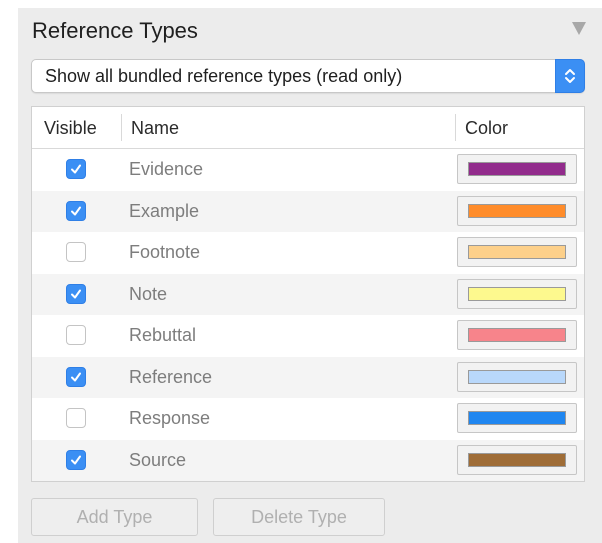  What do you see at coordinates (114, 517) in the screenshot?
I see `add-type-button: Add Type` at bounding box center [114, 517].